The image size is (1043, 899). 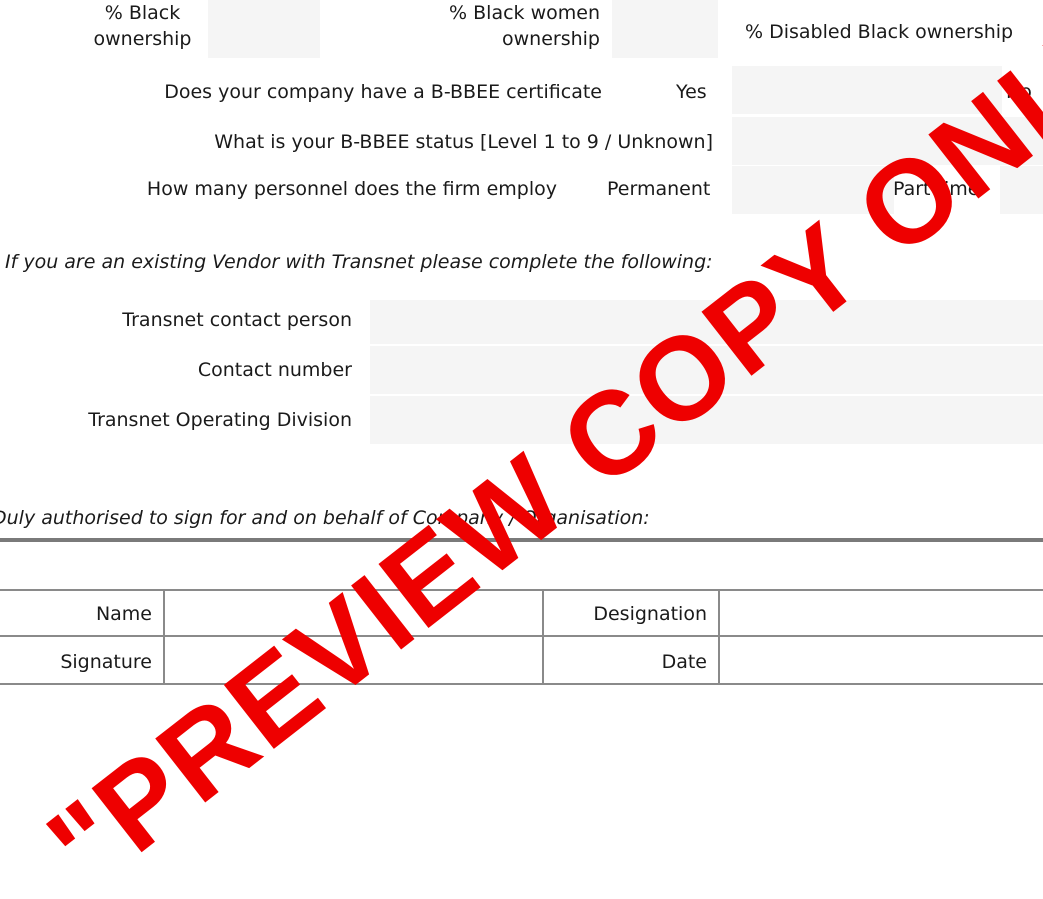 What do you see at coordinates (521, 540) in the screenshot?
I see `signoff-top-rule` at bounding box center [521, 540].